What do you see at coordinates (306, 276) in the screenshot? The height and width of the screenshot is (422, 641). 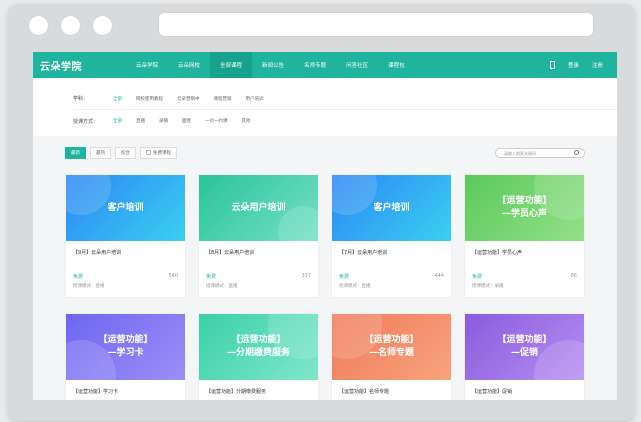 I see `course-views: 337` at bounding box center [306, 276].